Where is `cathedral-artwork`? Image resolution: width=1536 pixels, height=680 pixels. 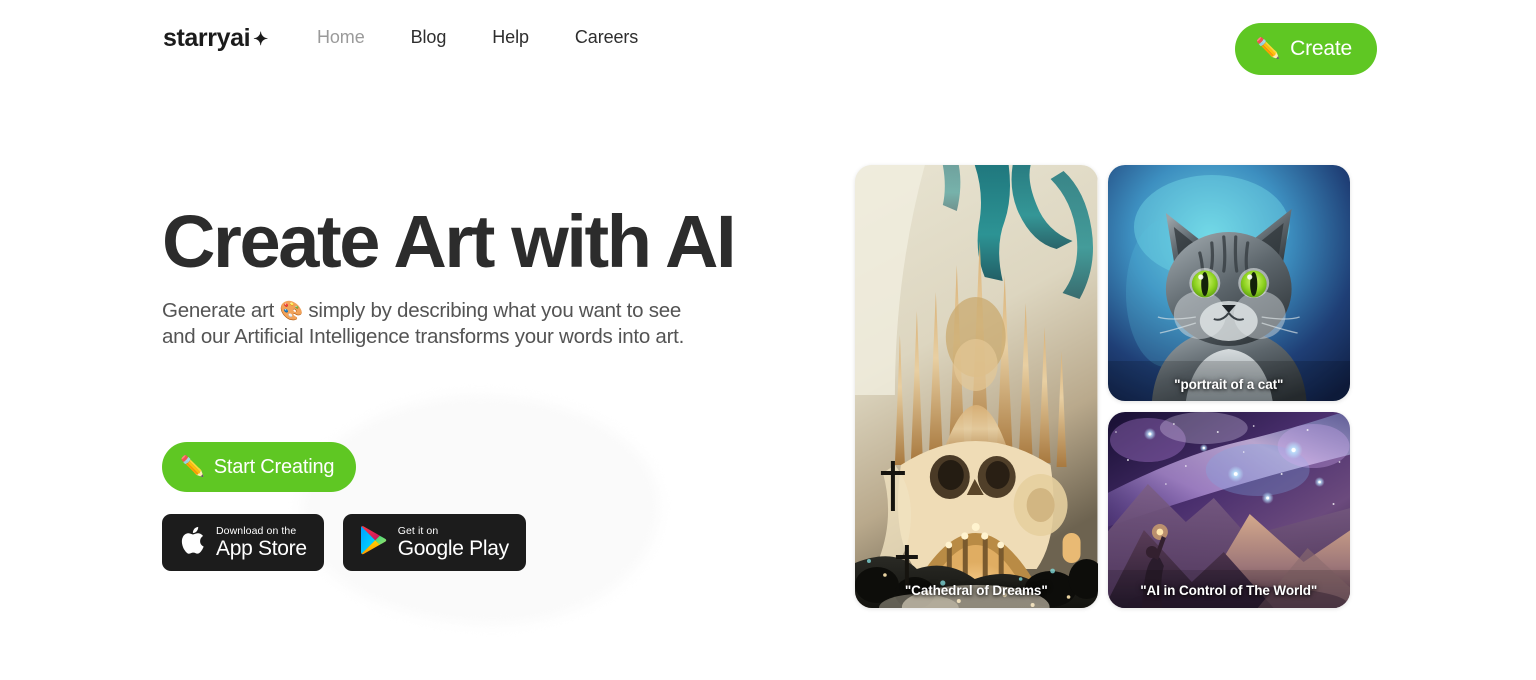
cathedral-artwork is located at coordinates (976, 386).